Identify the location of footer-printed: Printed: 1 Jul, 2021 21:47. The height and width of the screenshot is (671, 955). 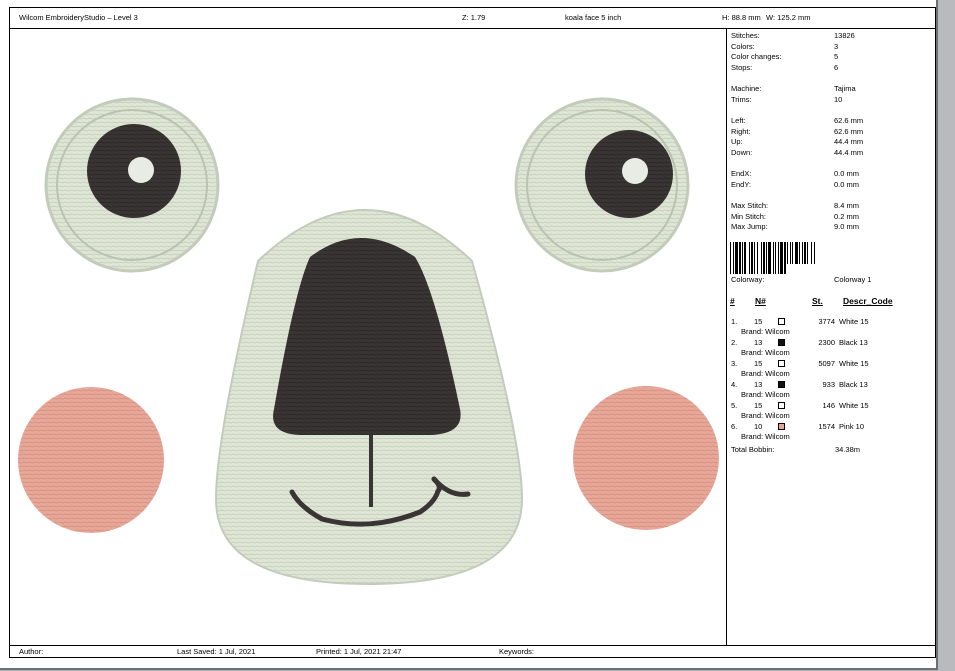
(359, 651).